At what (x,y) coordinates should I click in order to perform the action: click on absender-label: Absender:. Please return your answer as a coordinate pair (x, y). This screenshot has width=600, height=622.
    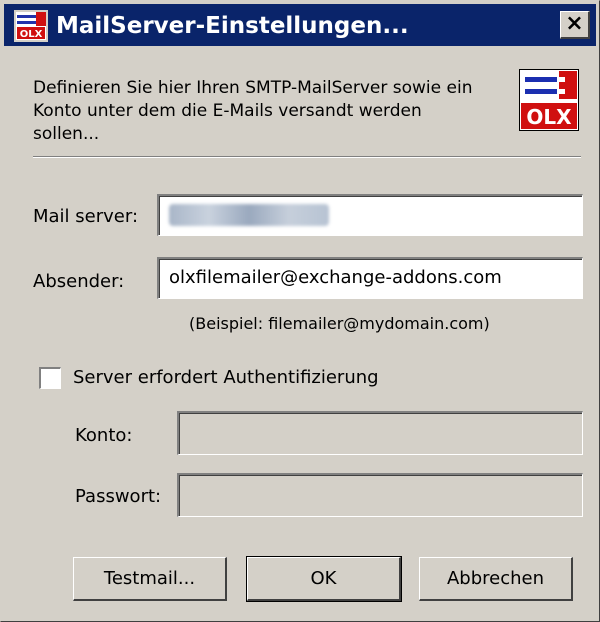
    Looking at the image, I should click on (79, 281).